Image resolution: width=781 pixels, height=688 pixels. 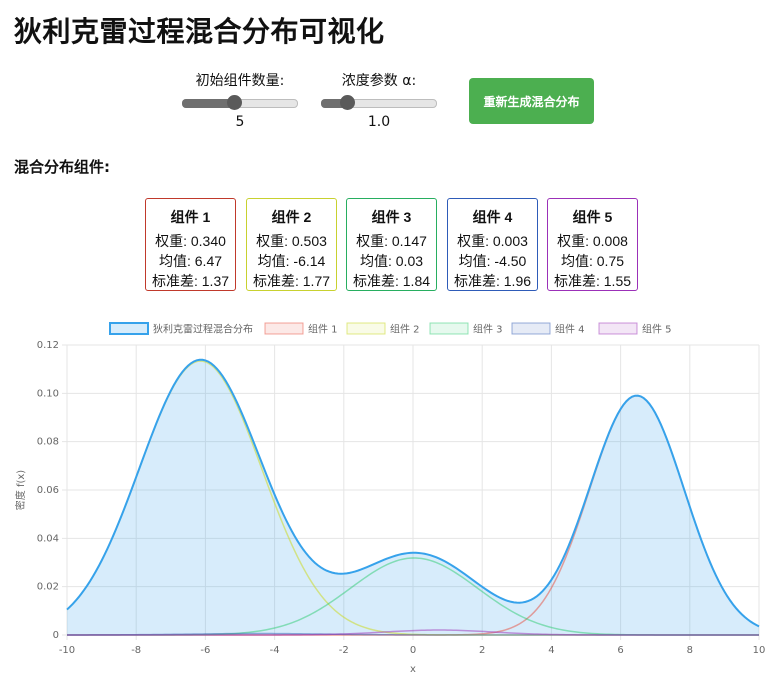 I want to click on card-mean: 均值: 6.47, so click(x=190, y=261).